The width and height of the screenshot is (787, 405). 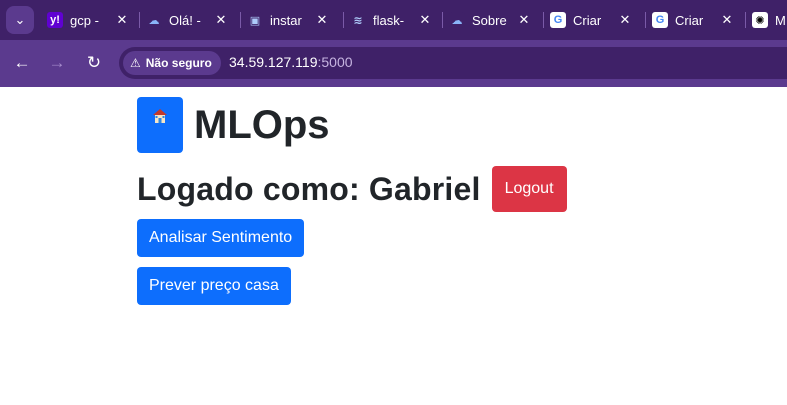 I want to click on chevron-down-icon: ⌄, so click(x=20, y=19).